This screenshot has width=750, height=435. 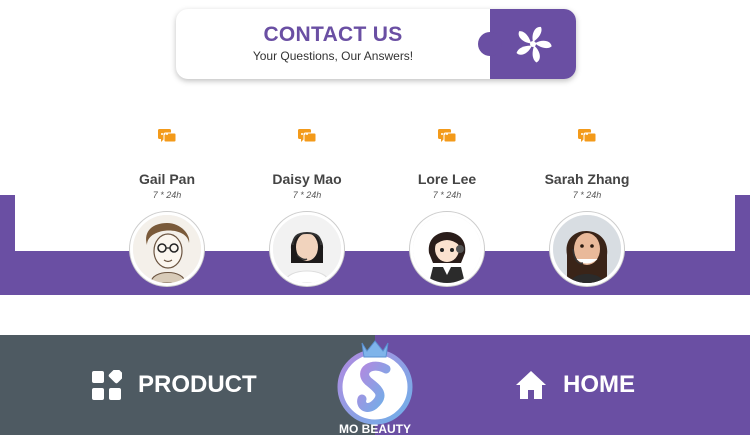 I want to click on product-button: PRODUCT, so click(x=174, y=385).